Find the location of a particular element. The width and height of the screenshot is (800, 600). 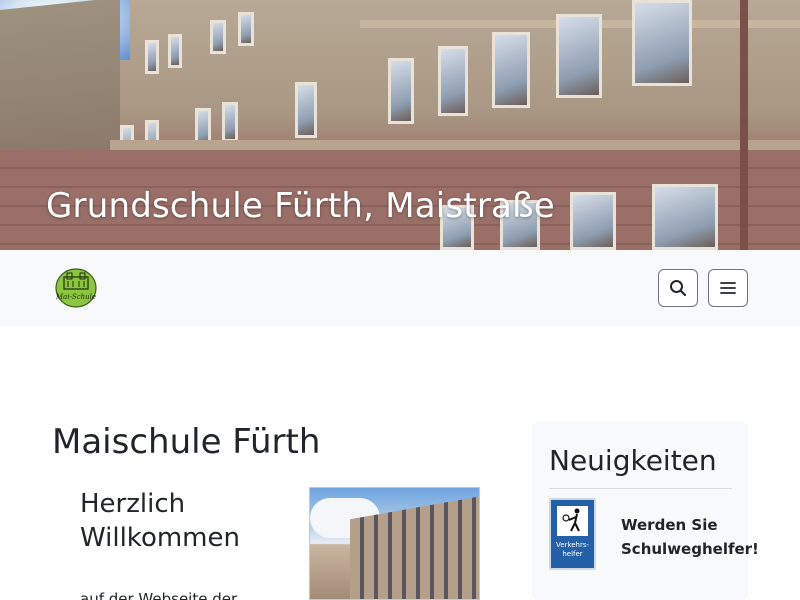

school-logo-icon: Mai-Schule is located at coordinates (76, 288).